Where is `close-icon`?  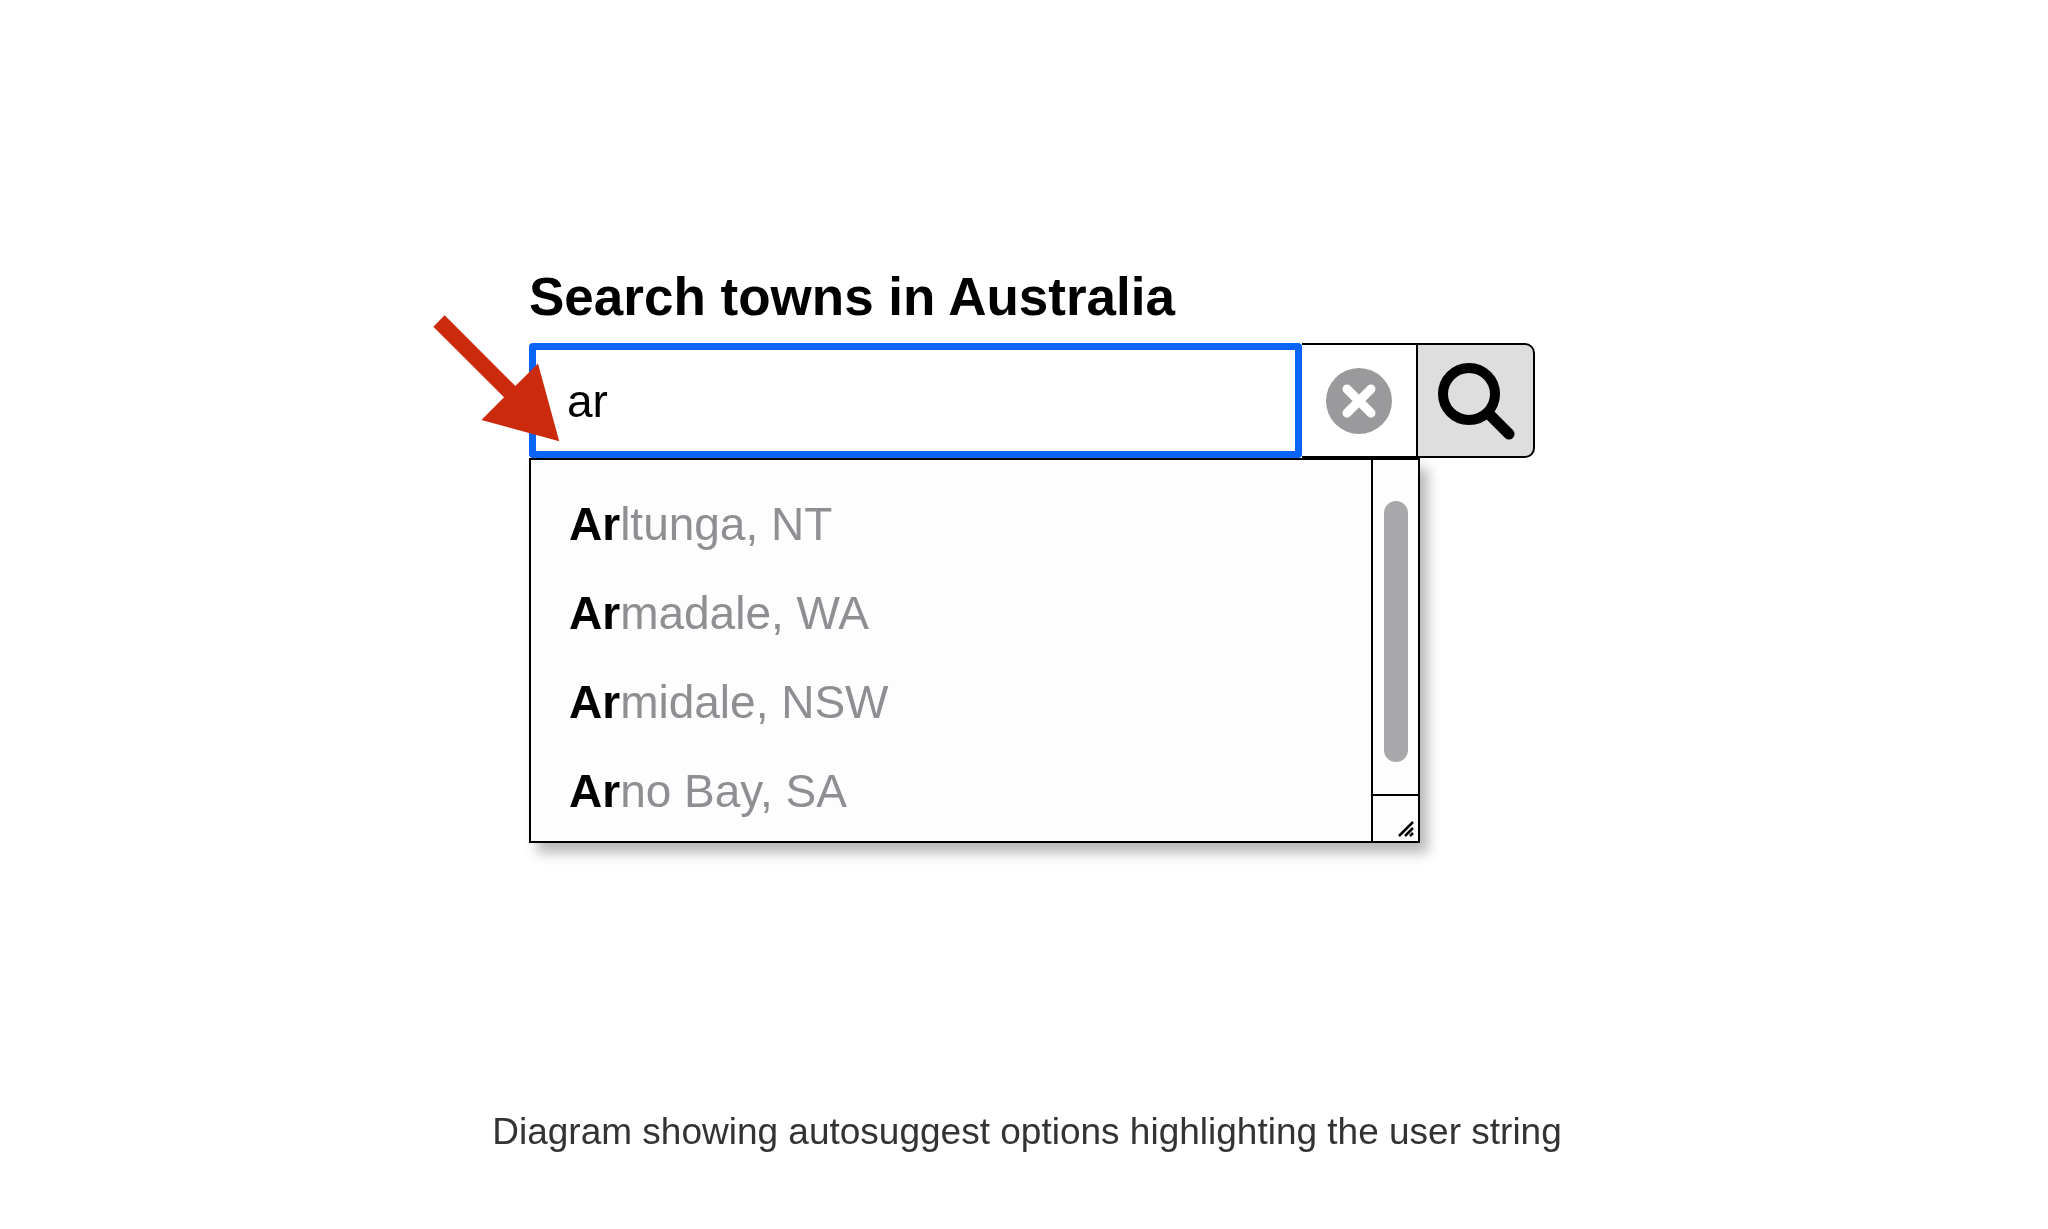 close-icon is located at coordinates (1359, 400).